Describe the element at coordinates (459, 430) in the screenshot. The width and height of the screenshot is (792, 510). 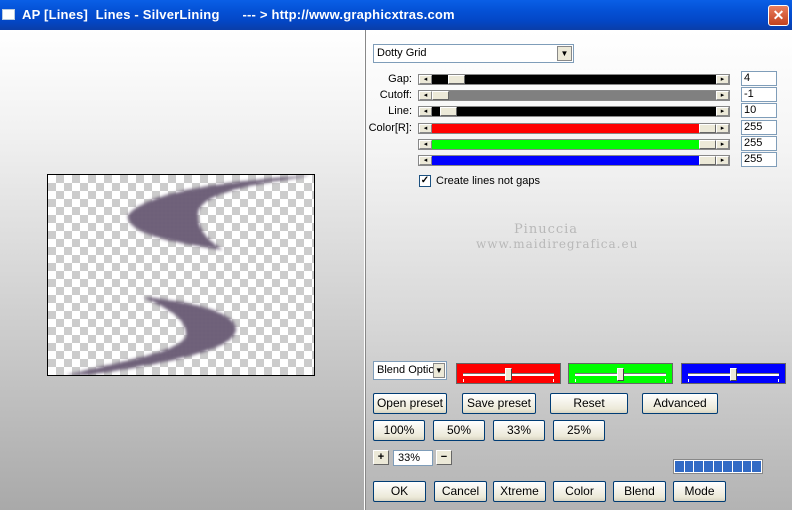
I see `50-button: 50%` at that location.